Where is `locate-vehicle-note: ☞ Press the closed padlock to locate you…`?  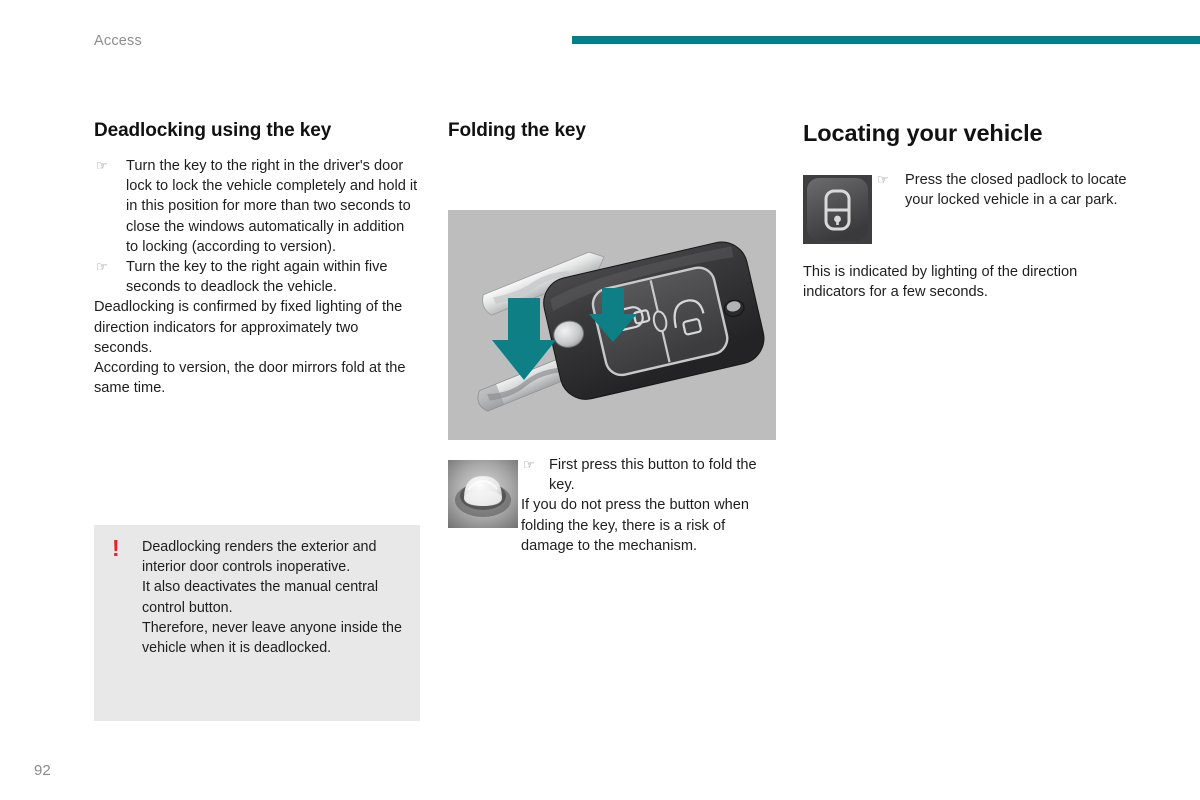
locate-vehicle-note: ☞ Press the closed padlock to locate you… is located at coordinates (1007, 190).